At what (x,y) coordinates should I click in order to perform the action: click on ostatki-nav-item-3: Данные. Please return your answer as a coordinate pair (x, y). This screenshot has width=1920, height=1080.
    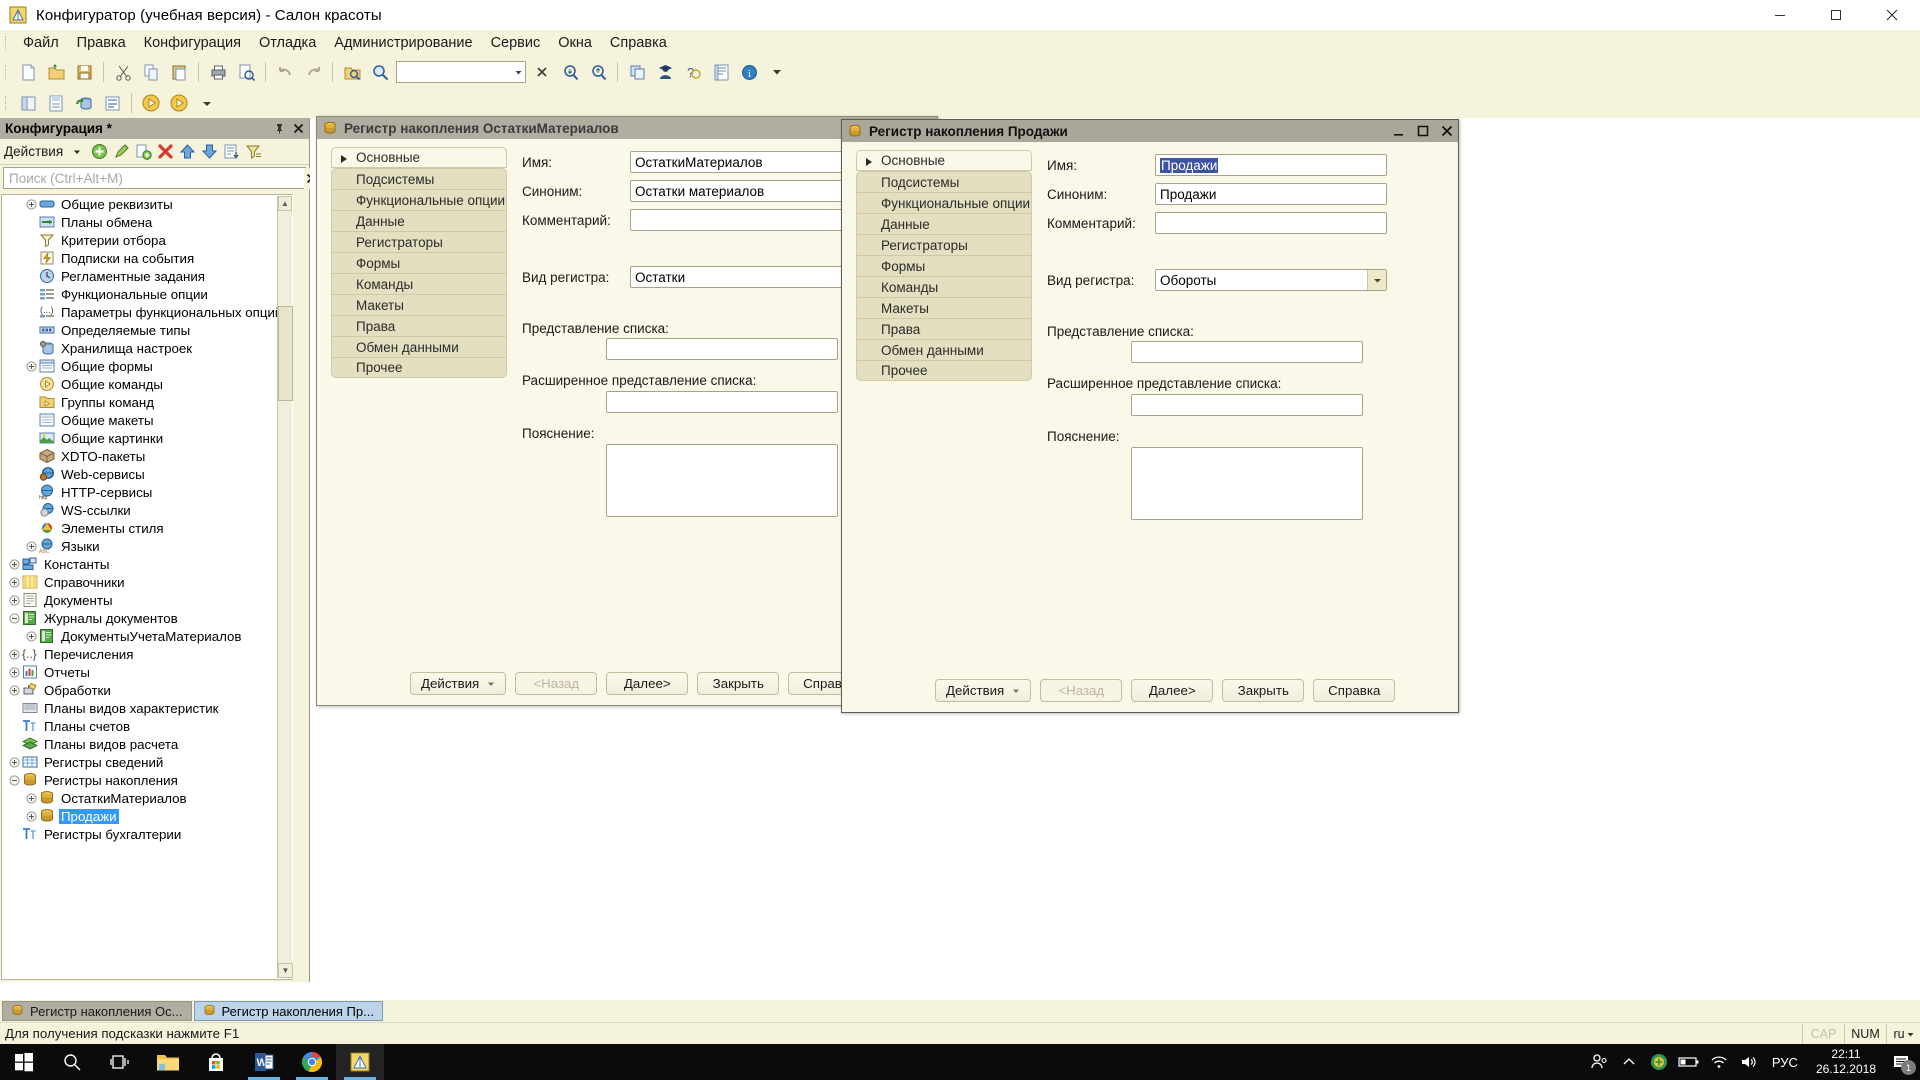
    Looking at the image, I should click on (419, 220).